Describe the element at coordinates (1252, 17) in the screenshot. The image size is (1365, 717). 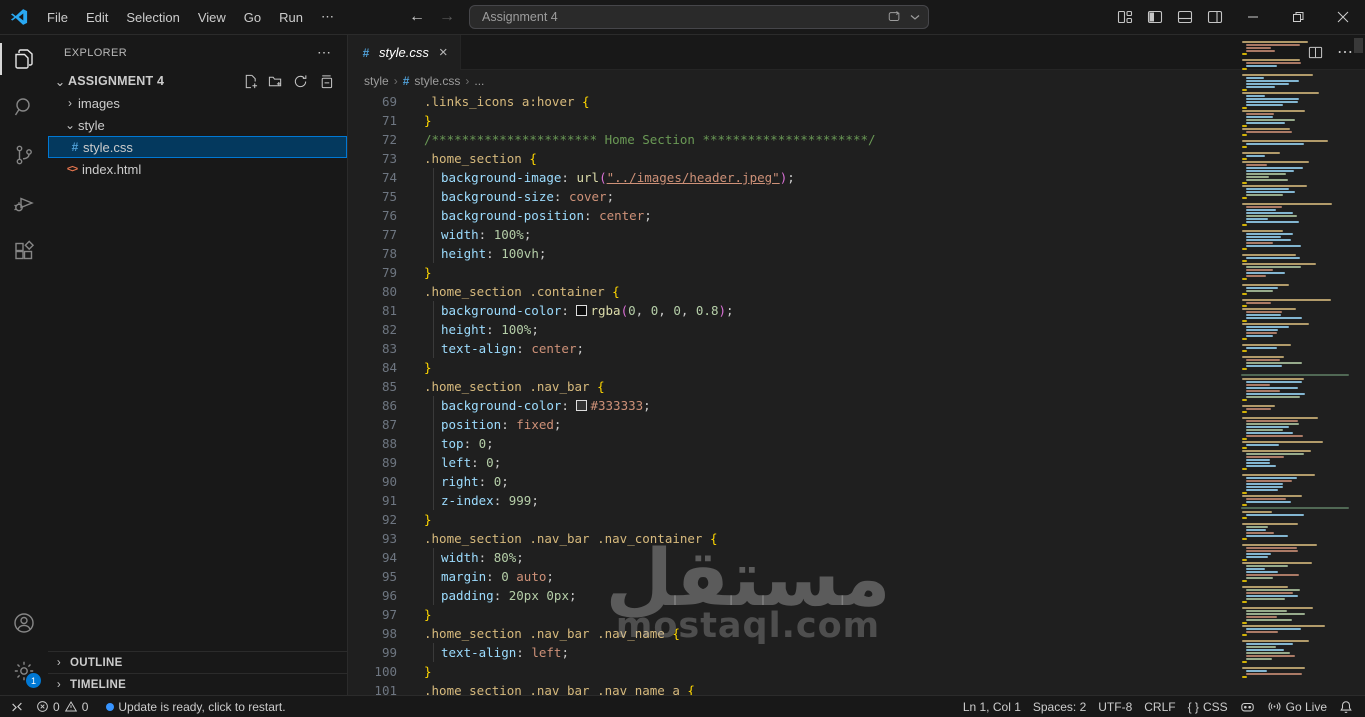
I see `minimize-button` at that location.